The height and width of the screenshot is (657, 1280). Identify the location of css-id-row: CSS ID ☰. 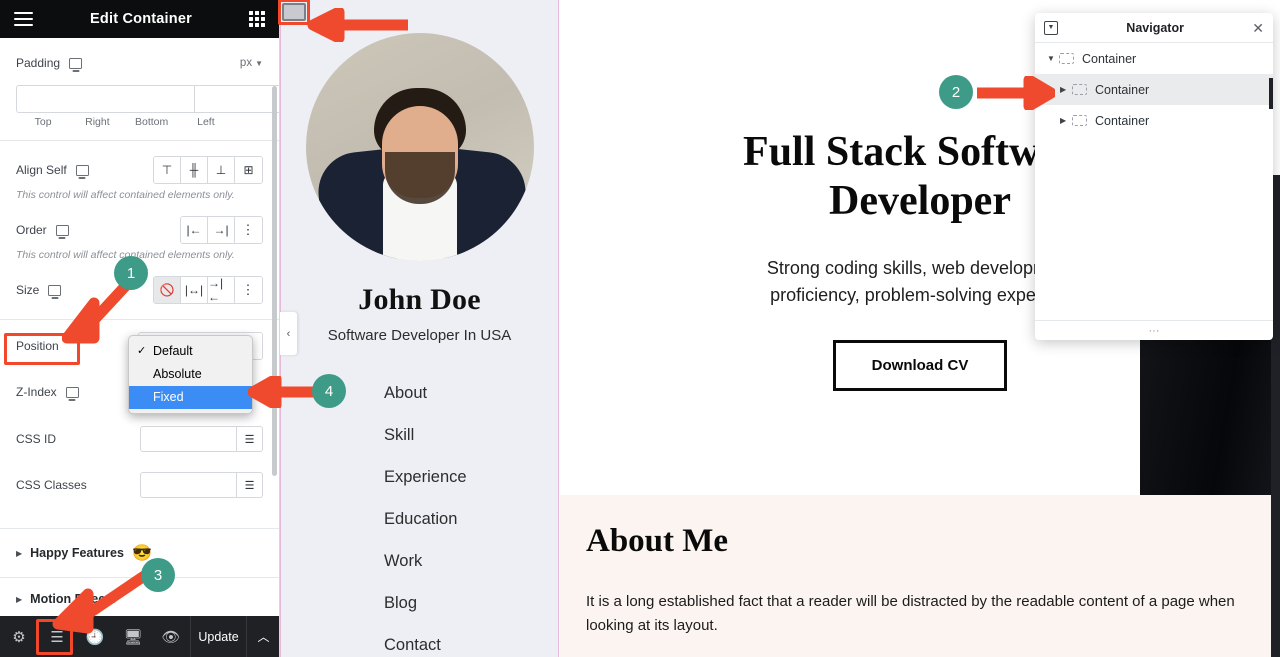
(139, 439).